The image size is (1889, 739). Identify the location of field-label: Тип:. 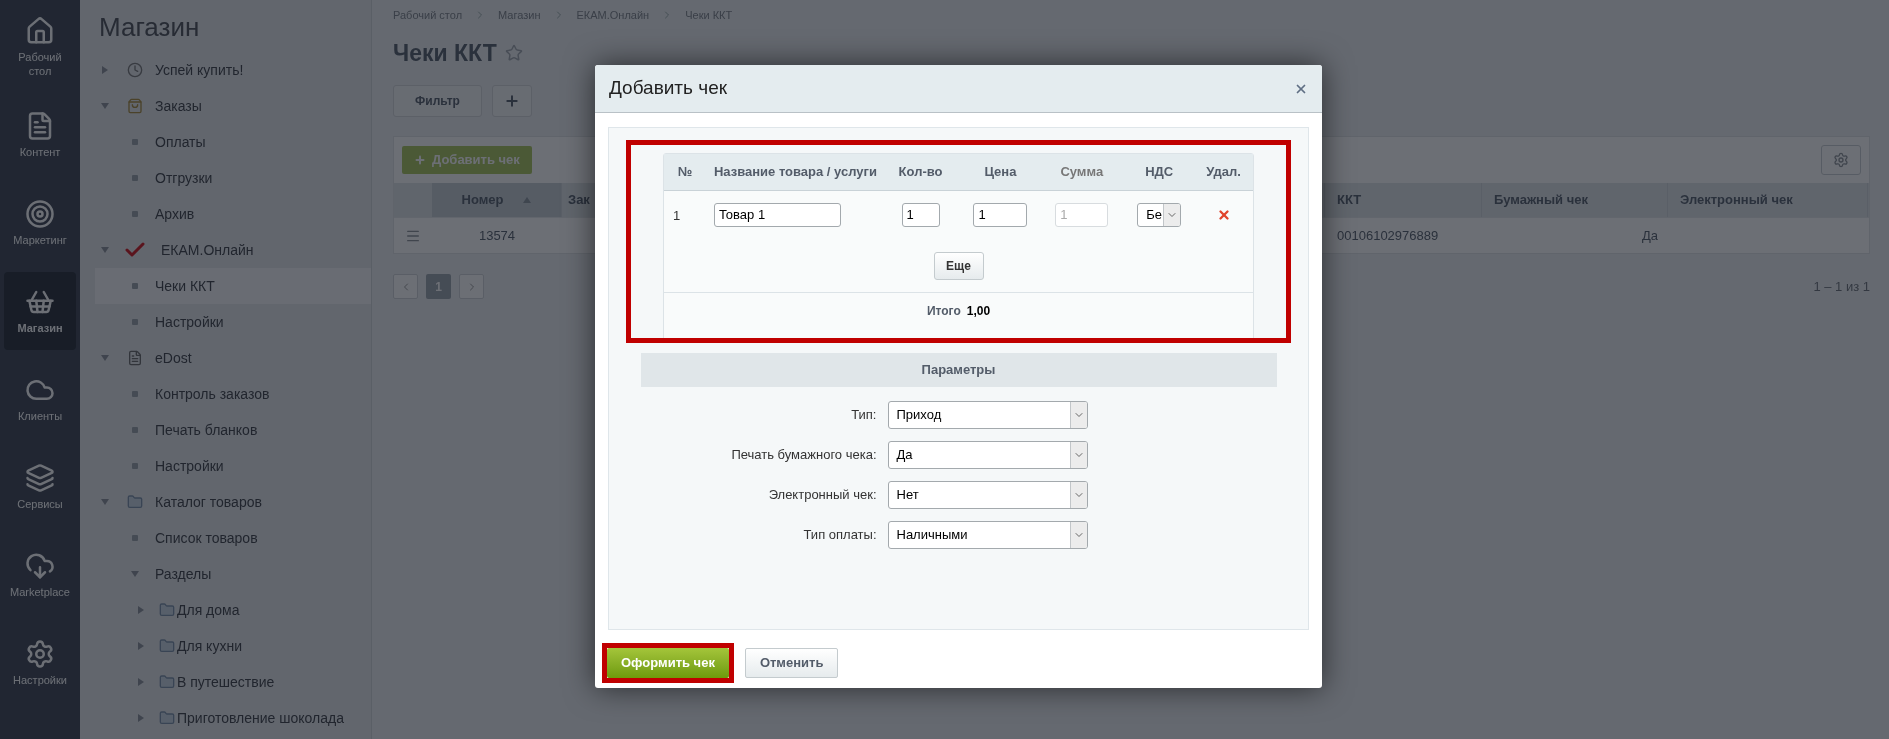
(864, 415).